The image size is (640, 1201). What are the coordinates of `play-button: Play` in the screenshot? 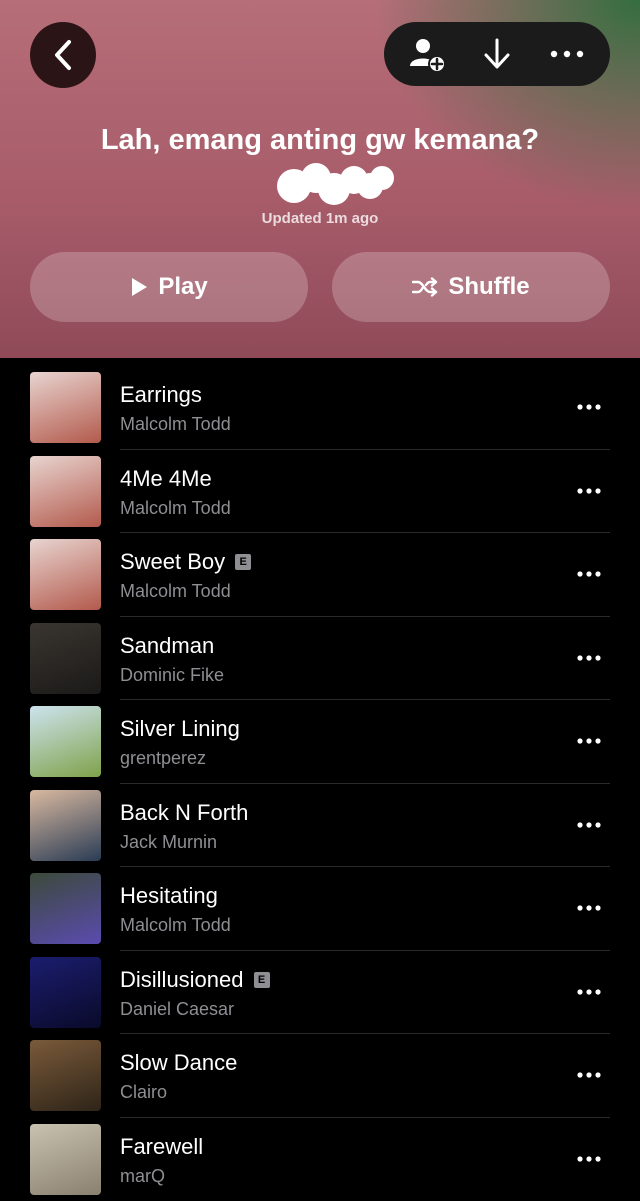 It's located at (169, 287).